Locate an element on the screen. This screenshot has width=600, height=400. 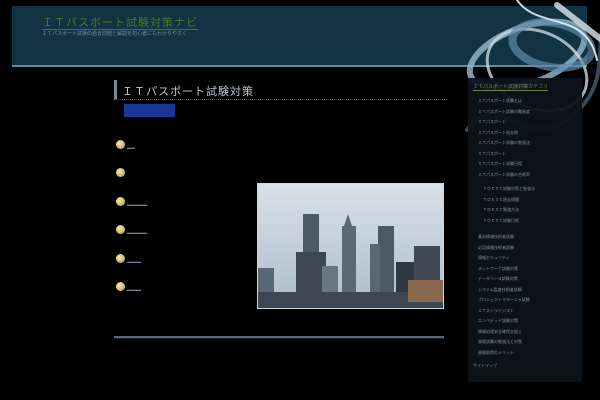
sidebar-link: 情報処理安全確保支援士 is located at coordinates (500, 331).